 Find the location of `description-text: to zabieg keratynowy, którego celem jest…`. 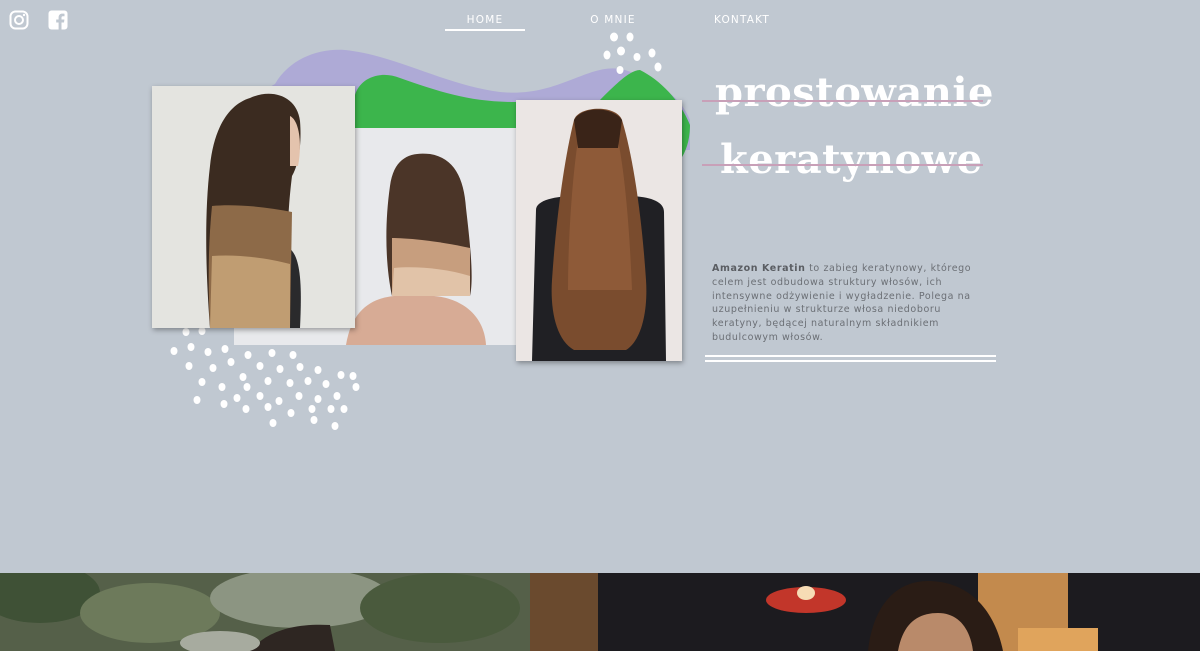

description-text: to zabieg keratynowy, którego celem jest… is located at coordinates (842, 303).